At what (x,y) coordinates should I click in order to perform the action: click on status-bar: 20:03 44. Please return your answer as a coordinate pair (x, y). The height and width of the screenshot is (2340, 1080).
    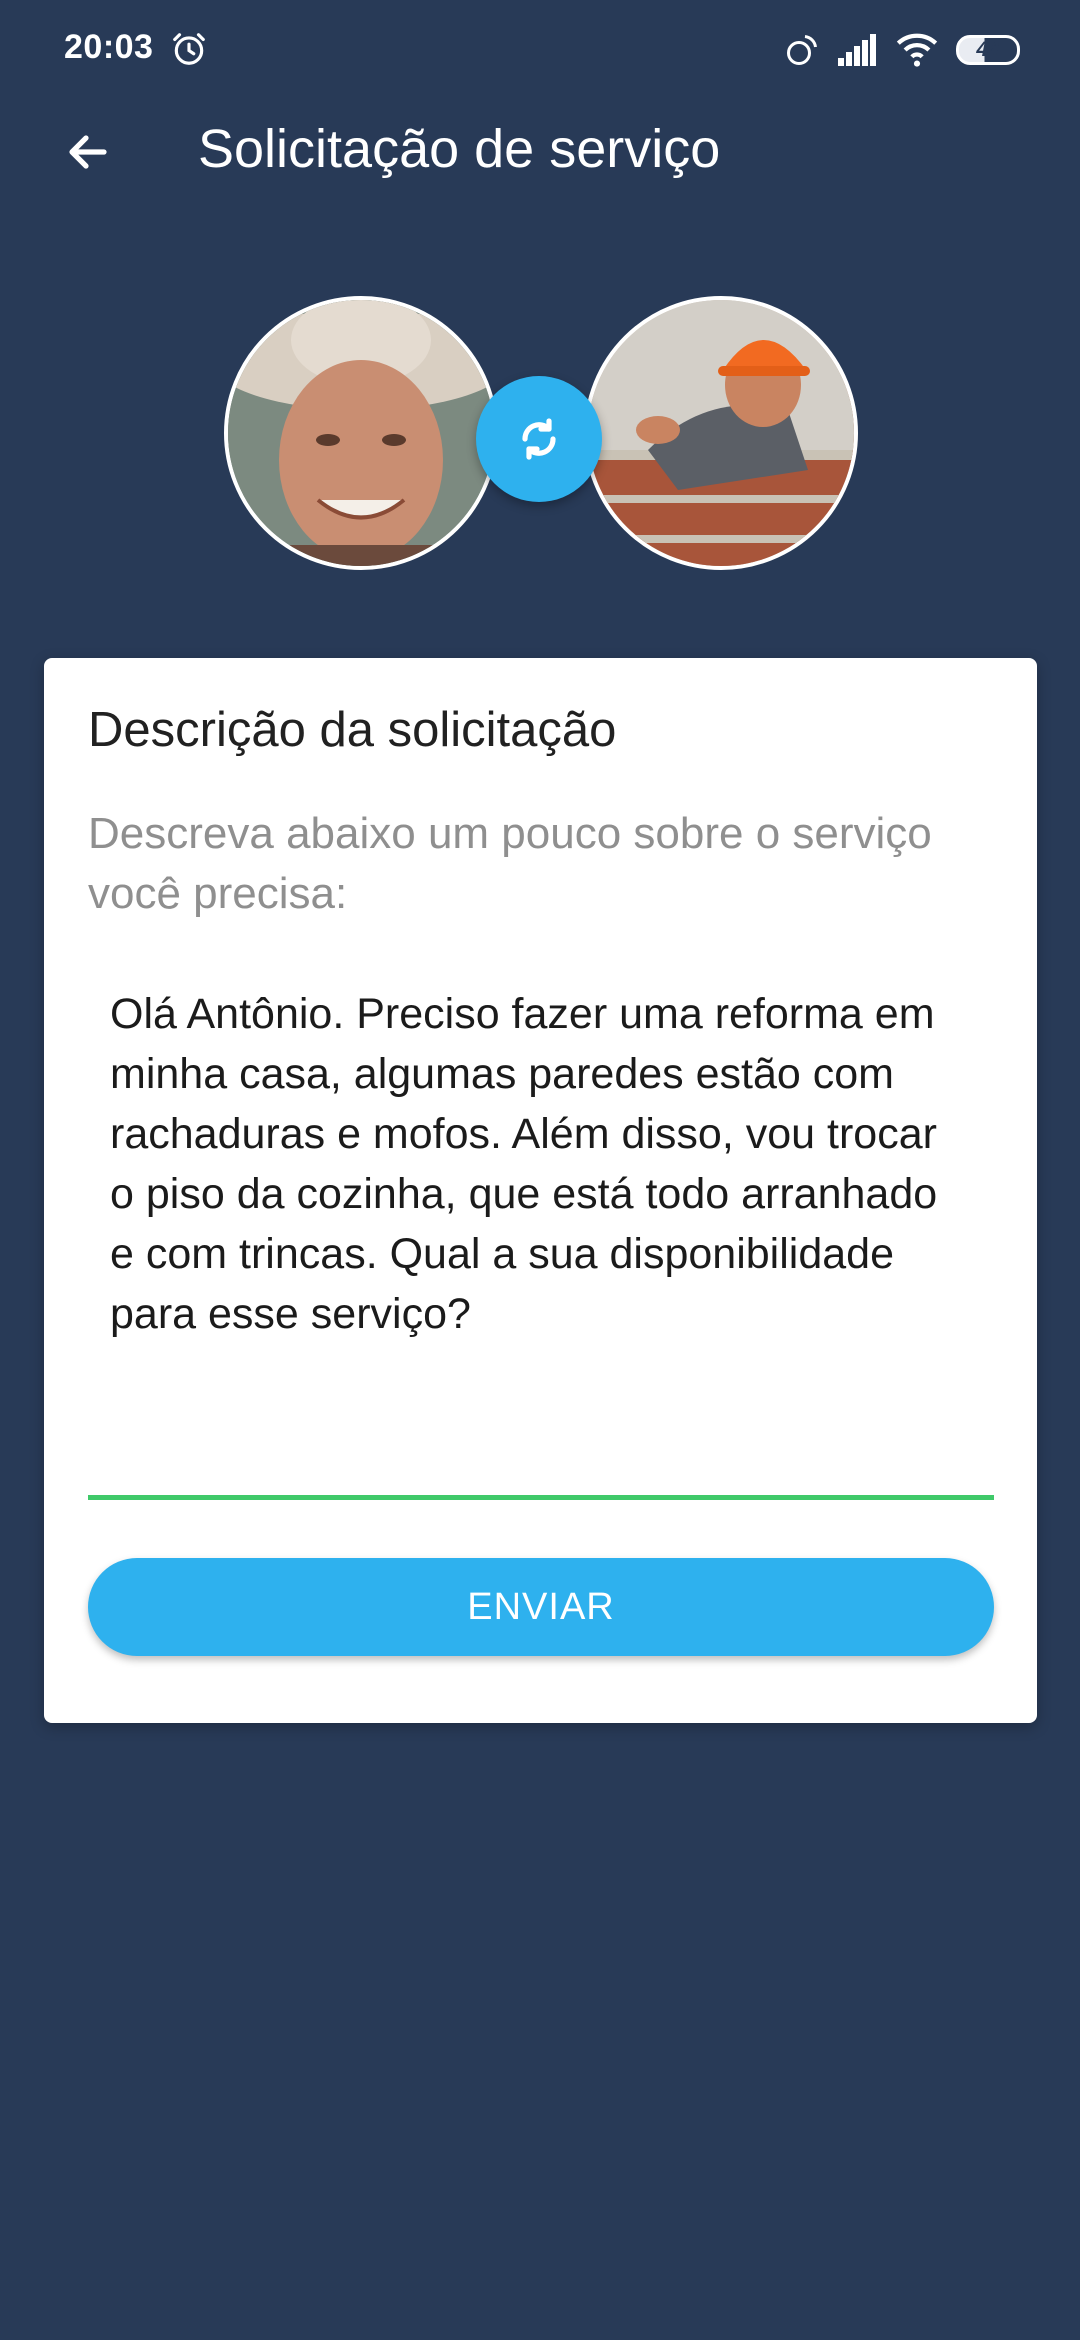
    Looking at the image, I should click on (540, 50).